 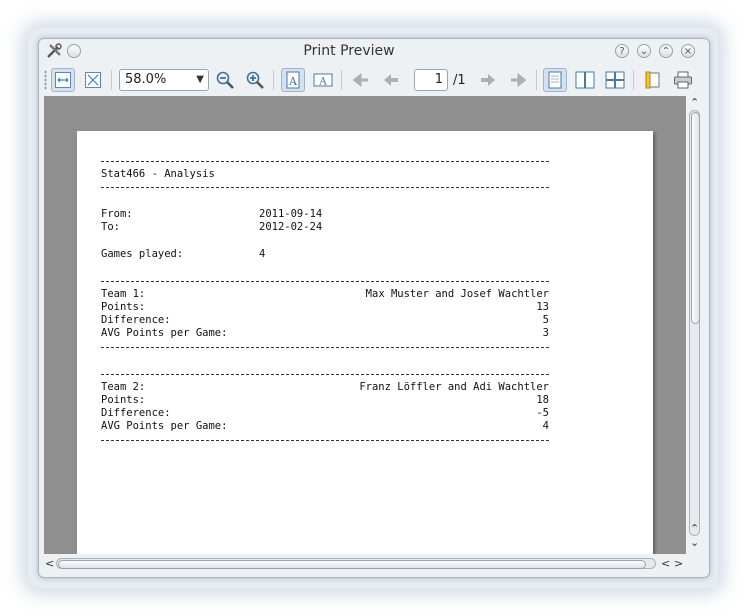 I want to click on print-button, so click(x=683, y=80).